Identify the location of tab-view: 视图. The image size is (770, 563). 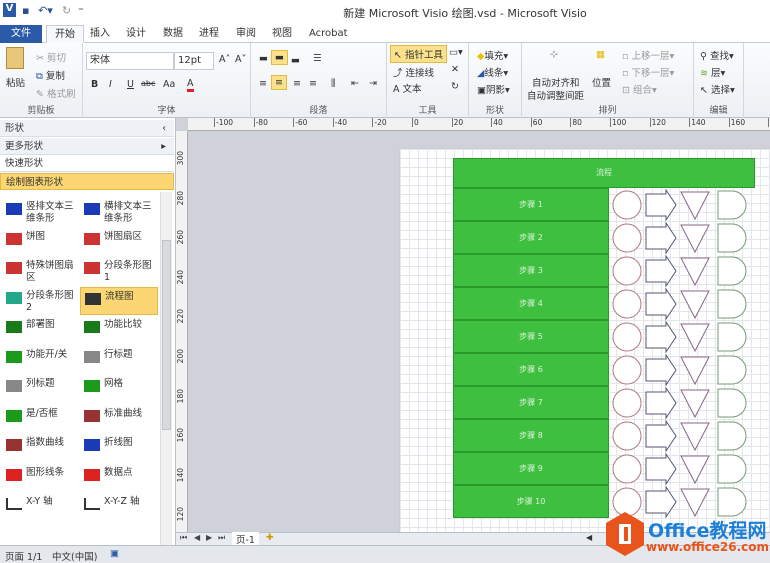
(282, 34).